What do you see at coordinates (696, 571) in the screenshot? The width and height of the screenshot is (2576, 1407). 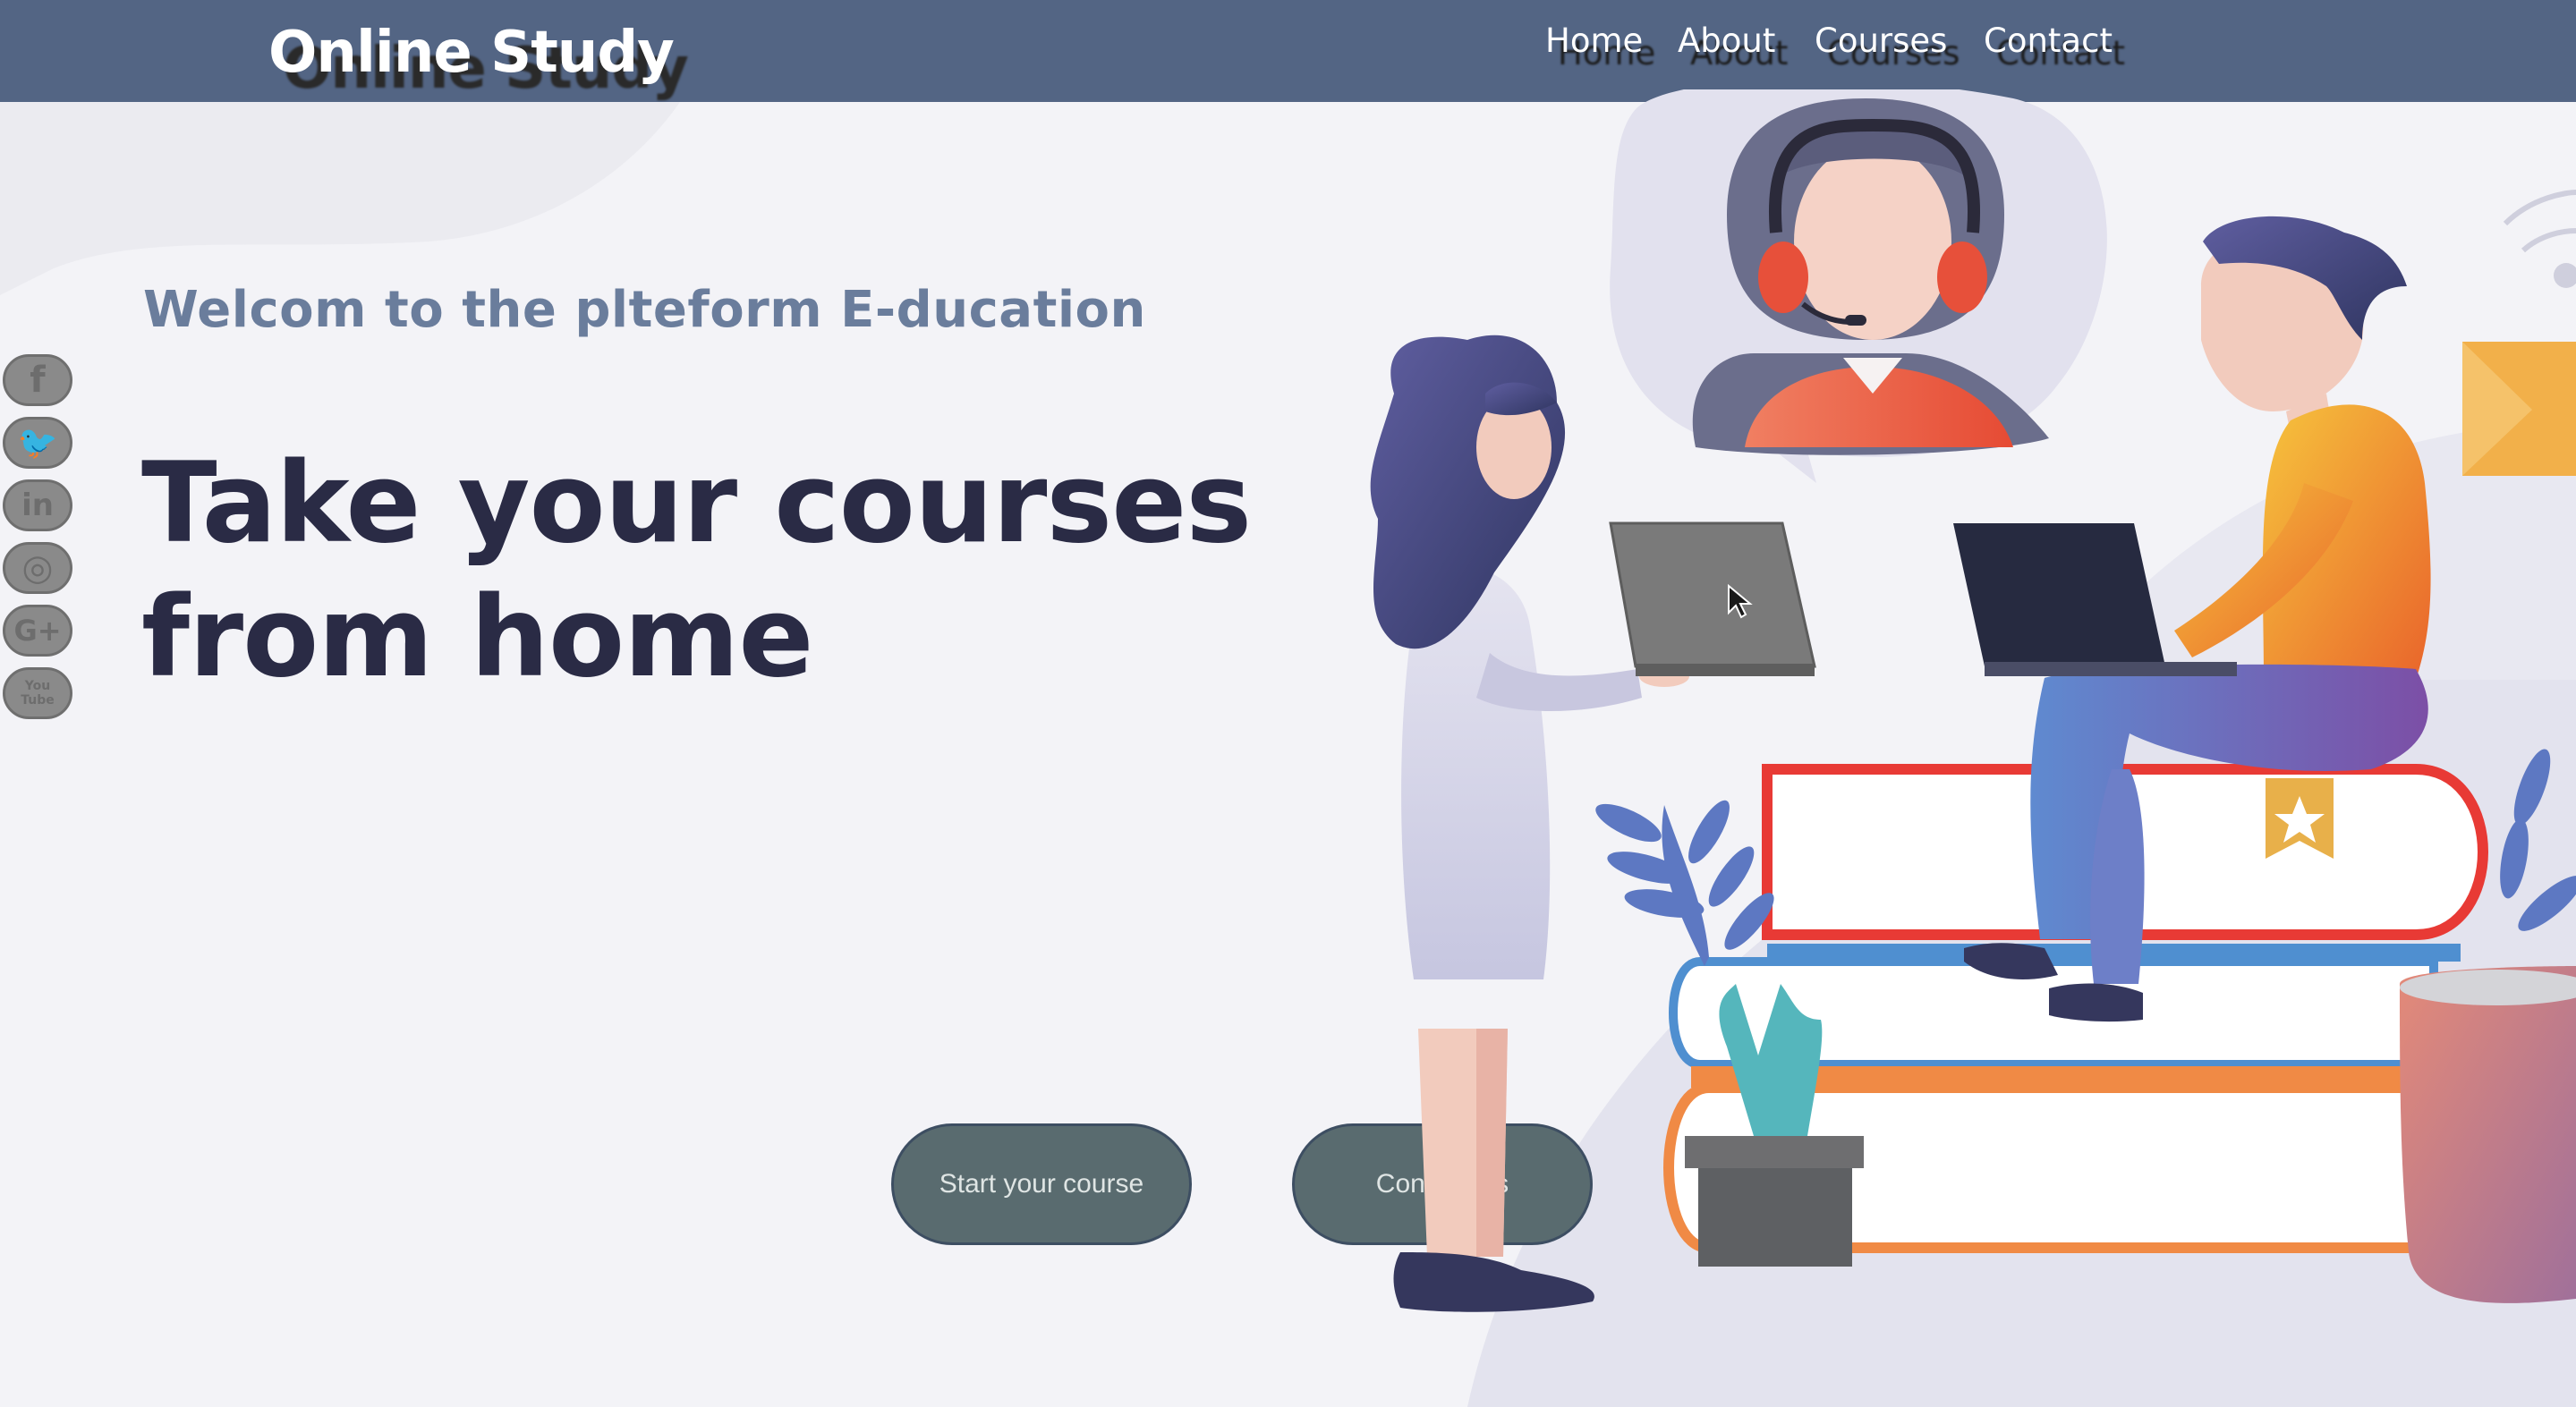 I see `hero-headline: Take your courses from home` at bounding box center [696, 571].